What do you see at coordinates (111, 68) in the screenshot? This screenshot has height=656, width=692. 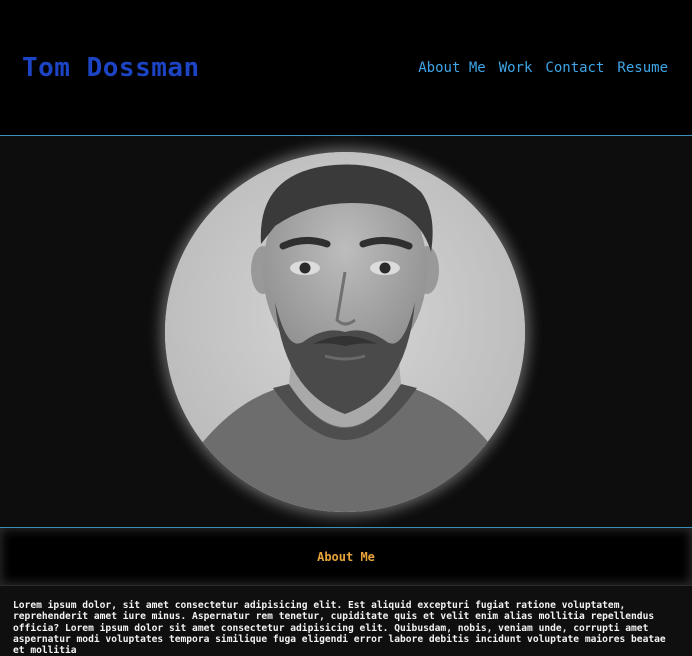 I see `site-title: Tom Dossman` at bounding box center [111, 68].